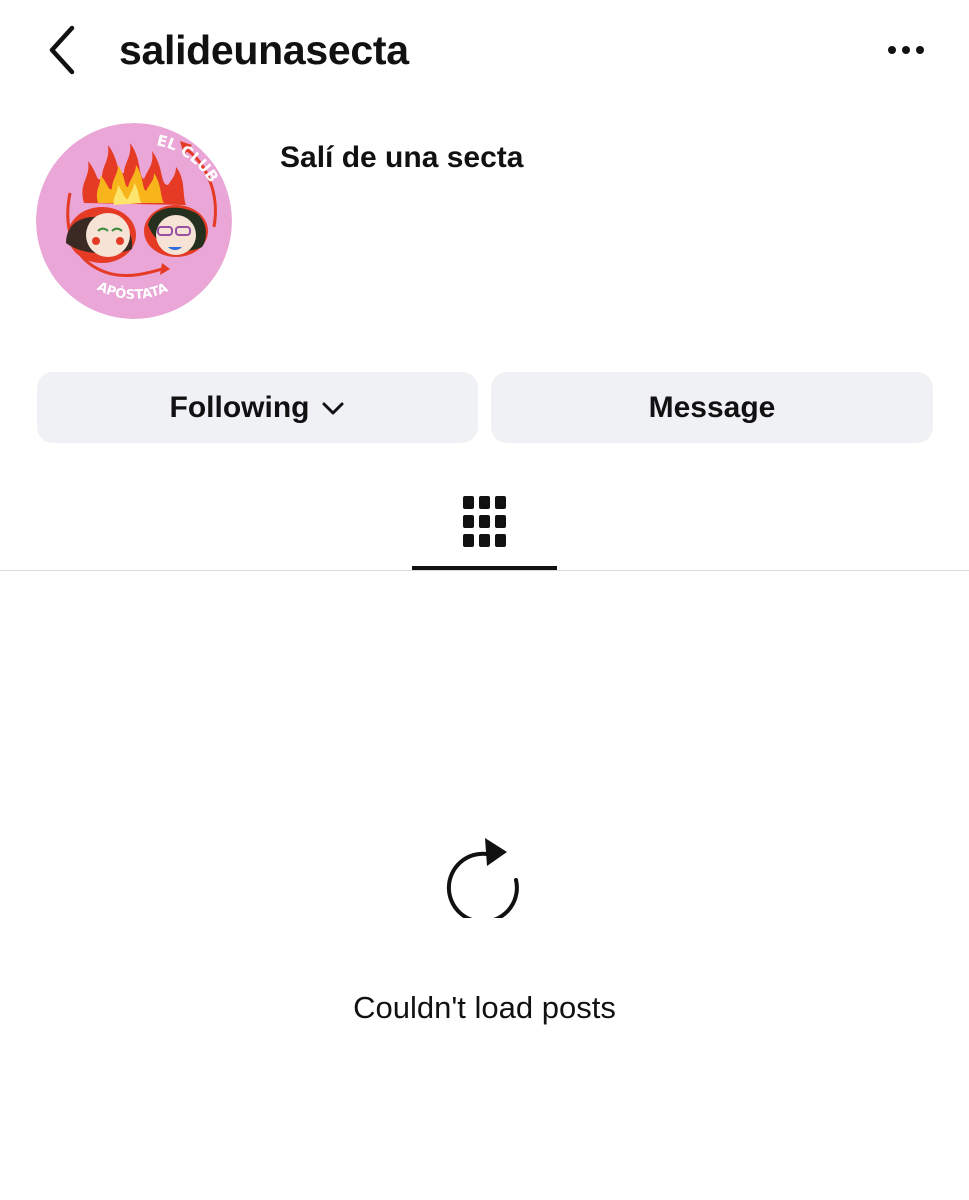  What do you see at coordinates (264, 50) in the screenshot?
I see `profile-username: salideunasecta` at bounding box center [264, 50].